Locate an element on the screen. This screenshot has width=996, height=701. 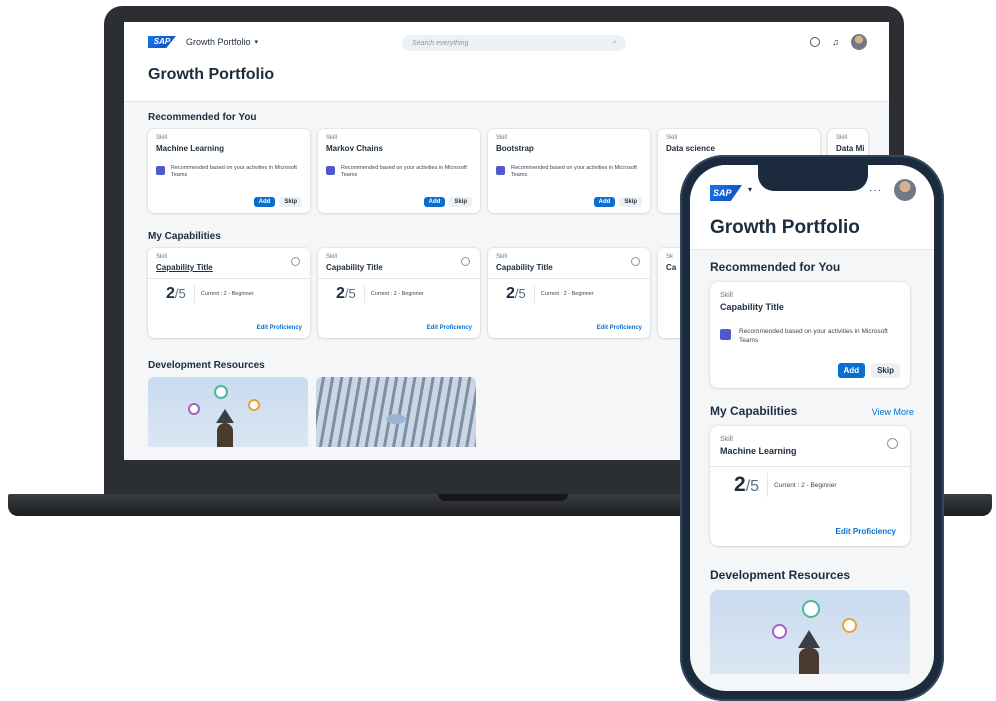
app-title: Growth Portfolio is located at coordinates (218, 42).